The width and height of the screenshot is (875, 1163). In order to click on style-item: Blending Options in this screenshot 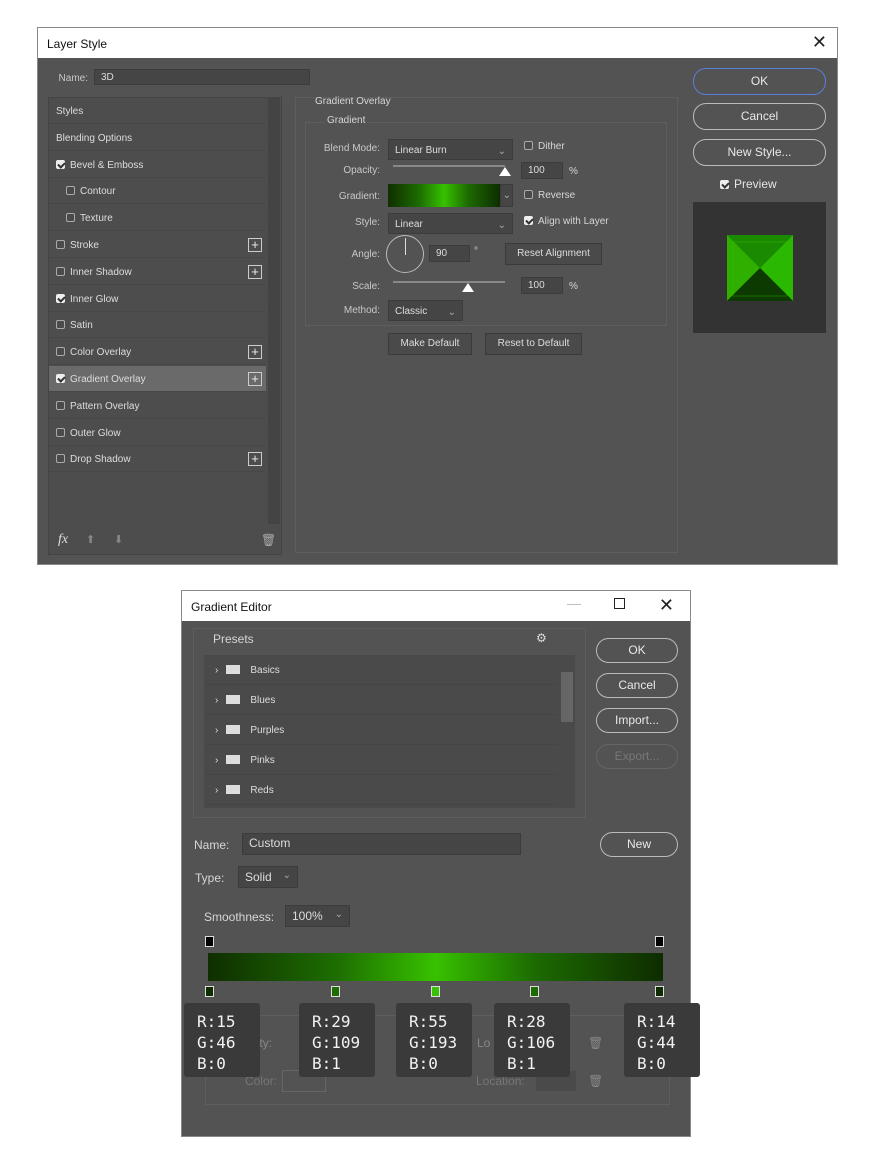, I will do `click(157, 138)`.